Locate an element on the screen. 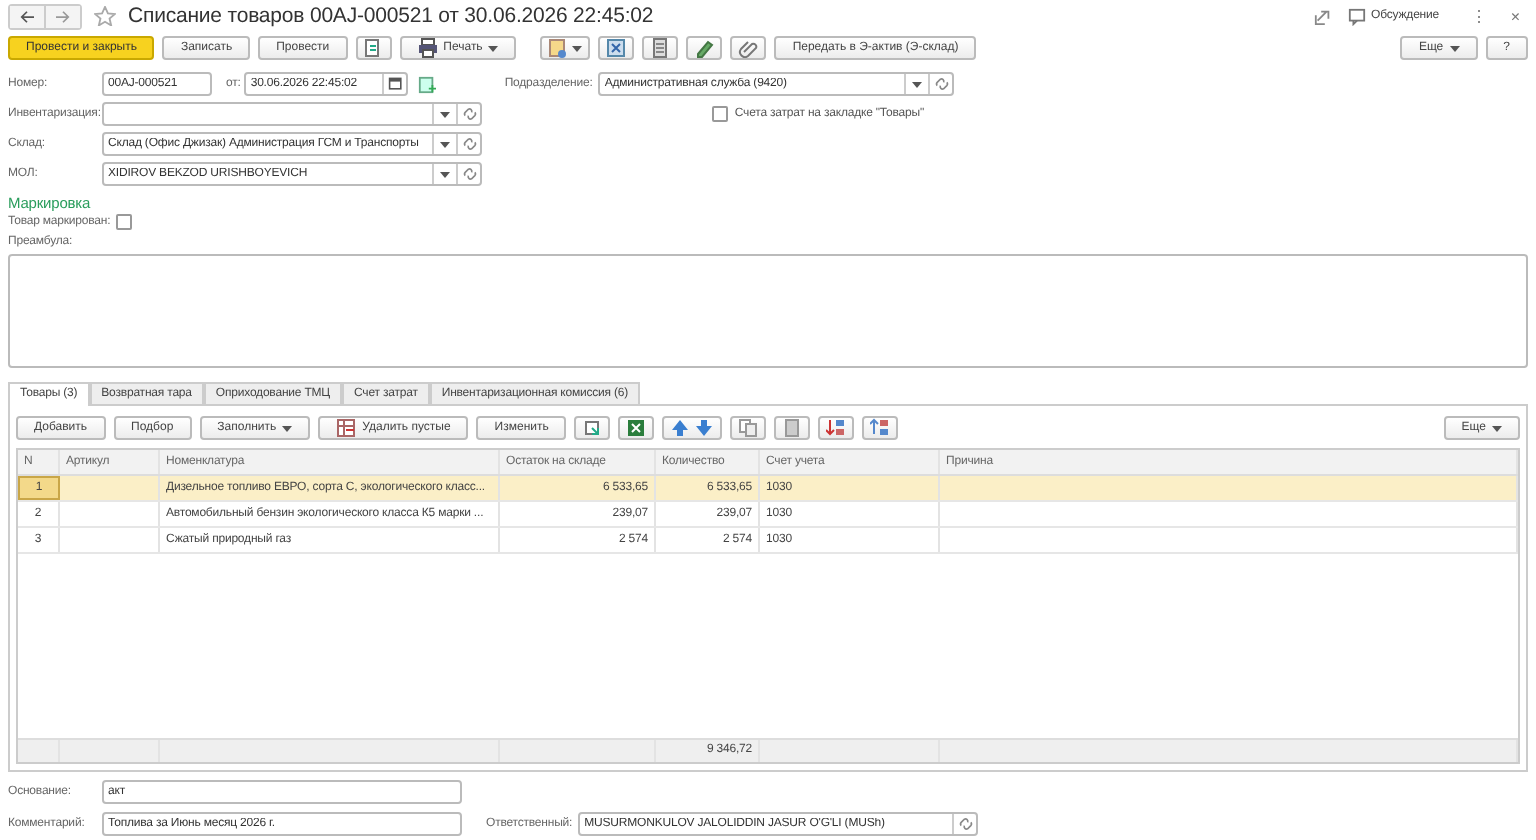 This screenshot has width=1536, height=840. window-title: Списание товаров 00AJ-000521 от 30.06.2026 22:45:02 is located at coordinates (391, 16).